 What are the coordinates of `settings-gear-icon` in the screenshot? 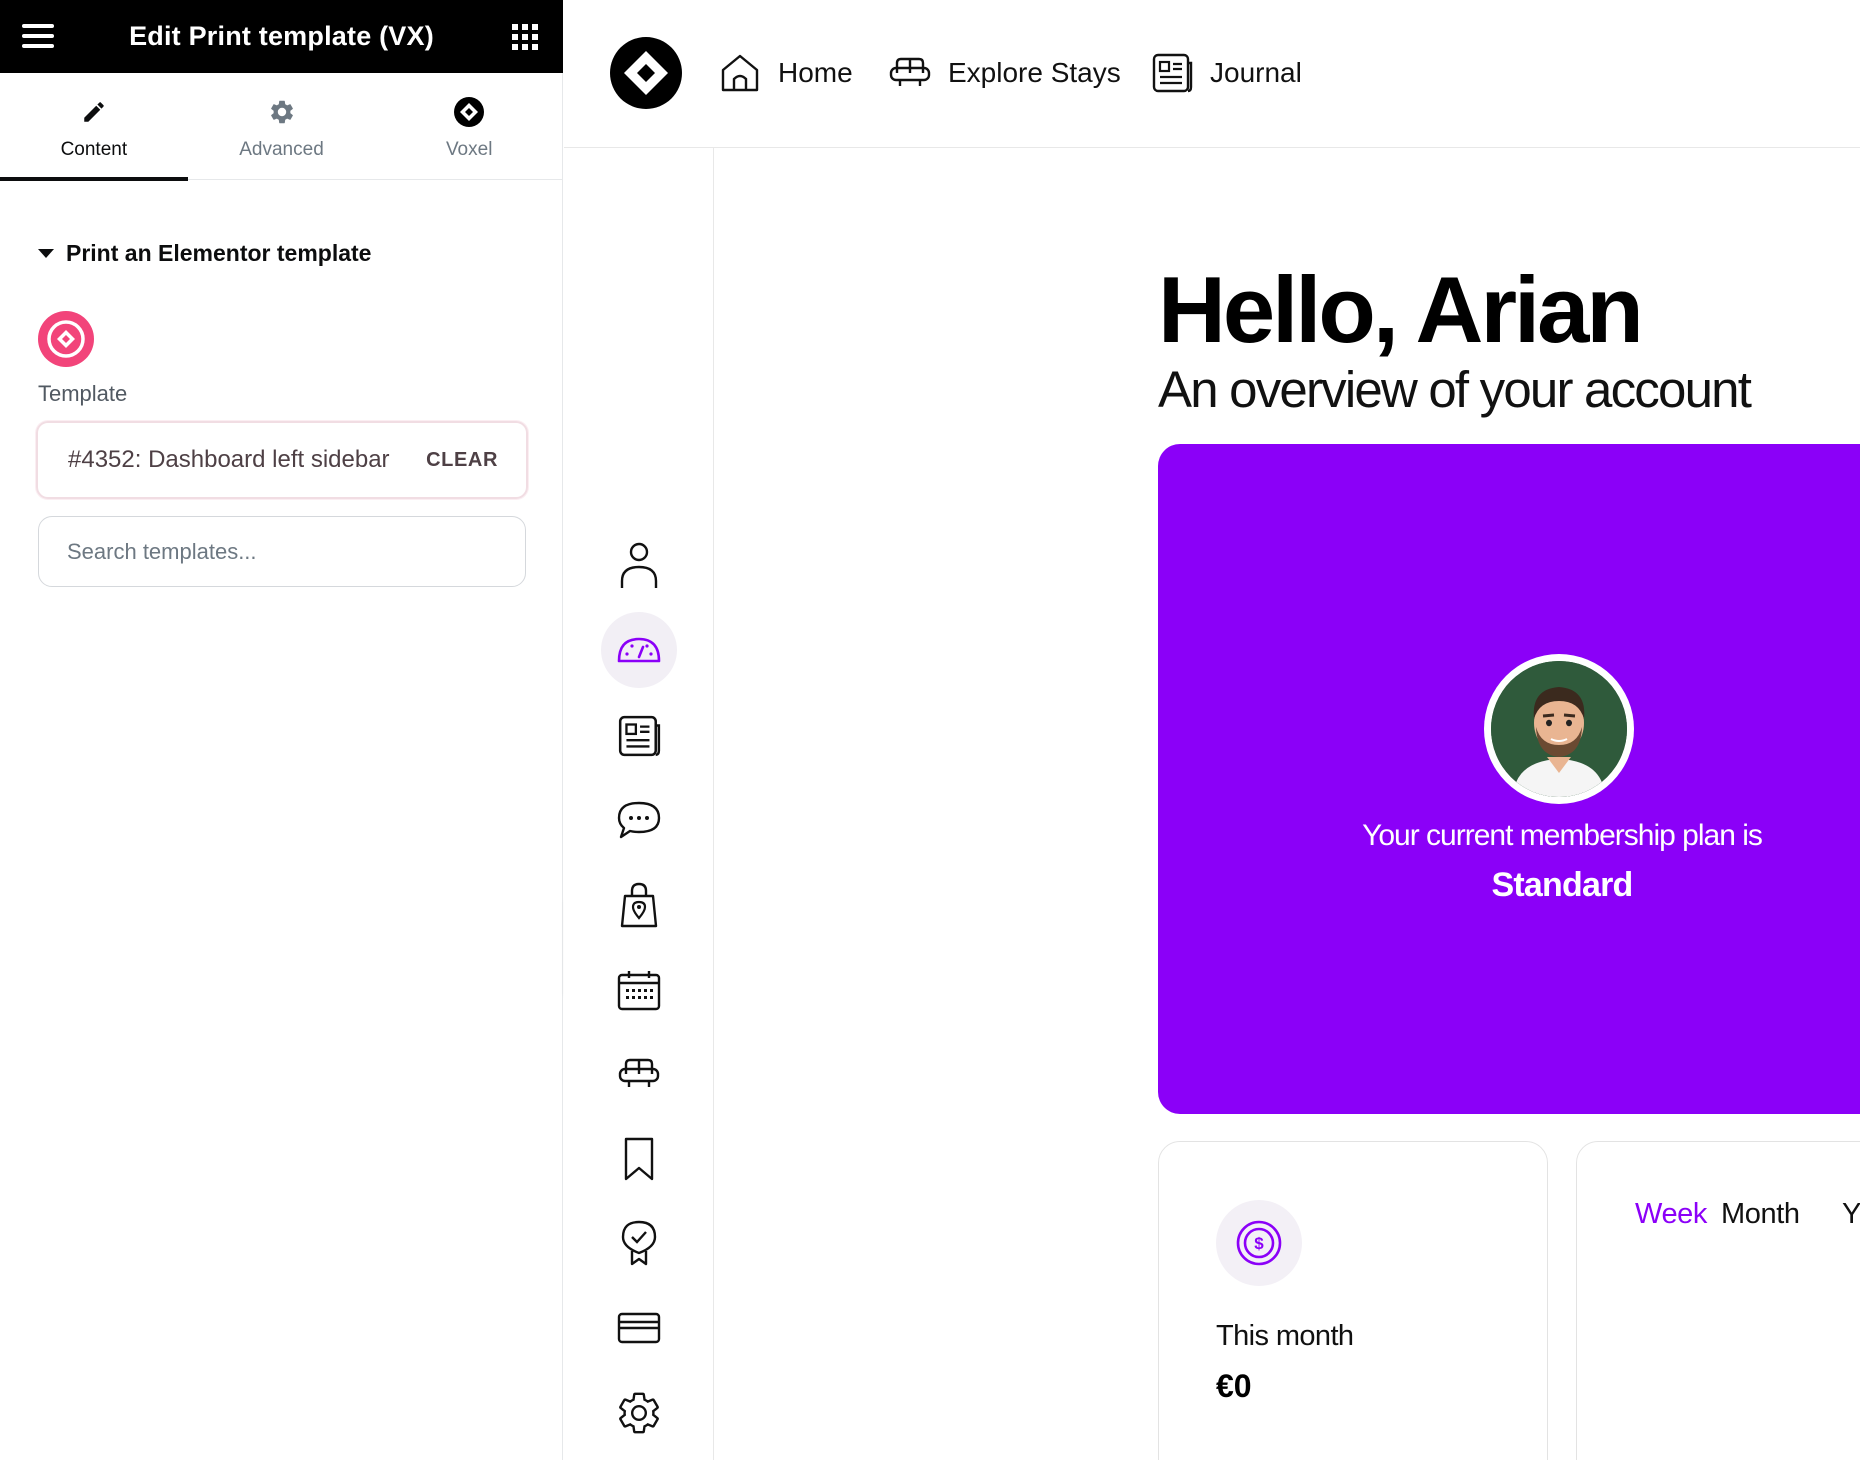 It's located at (639, 1413).